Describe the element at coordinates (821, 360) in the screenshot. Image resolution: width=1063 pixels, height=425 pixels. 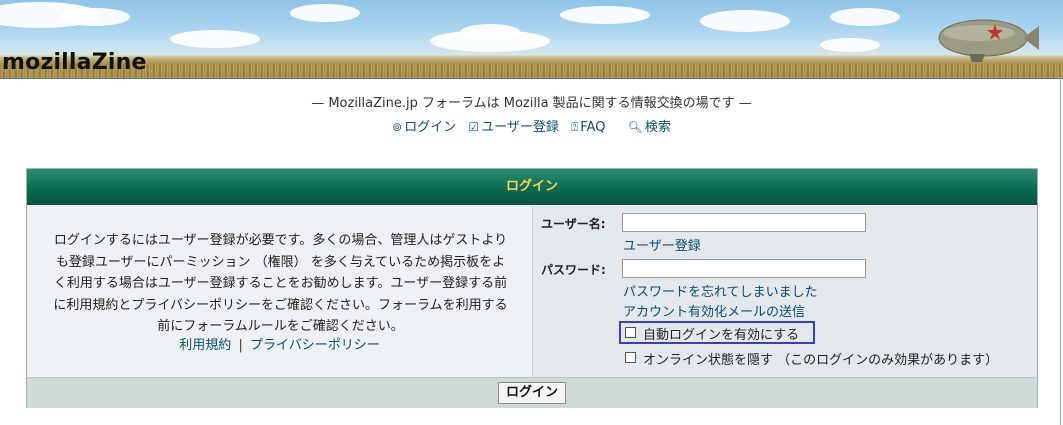
I see `hide-online-label: オンライン状態を隠す （このログインのみ効果があります）` at that location.